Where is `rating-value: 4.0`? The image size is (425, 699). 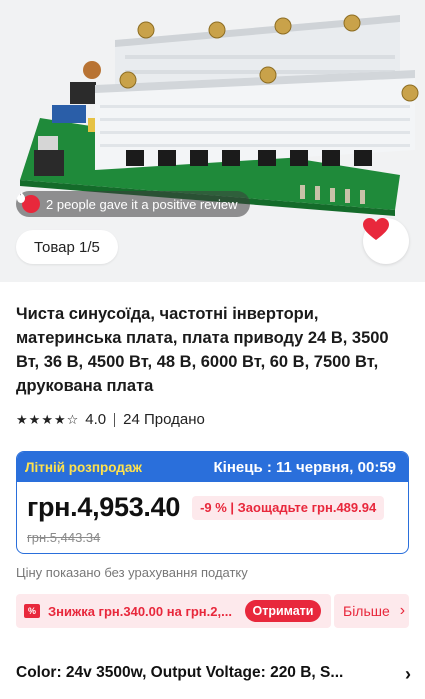
rating-value: 4.0 is located at coordinates (96, 419).